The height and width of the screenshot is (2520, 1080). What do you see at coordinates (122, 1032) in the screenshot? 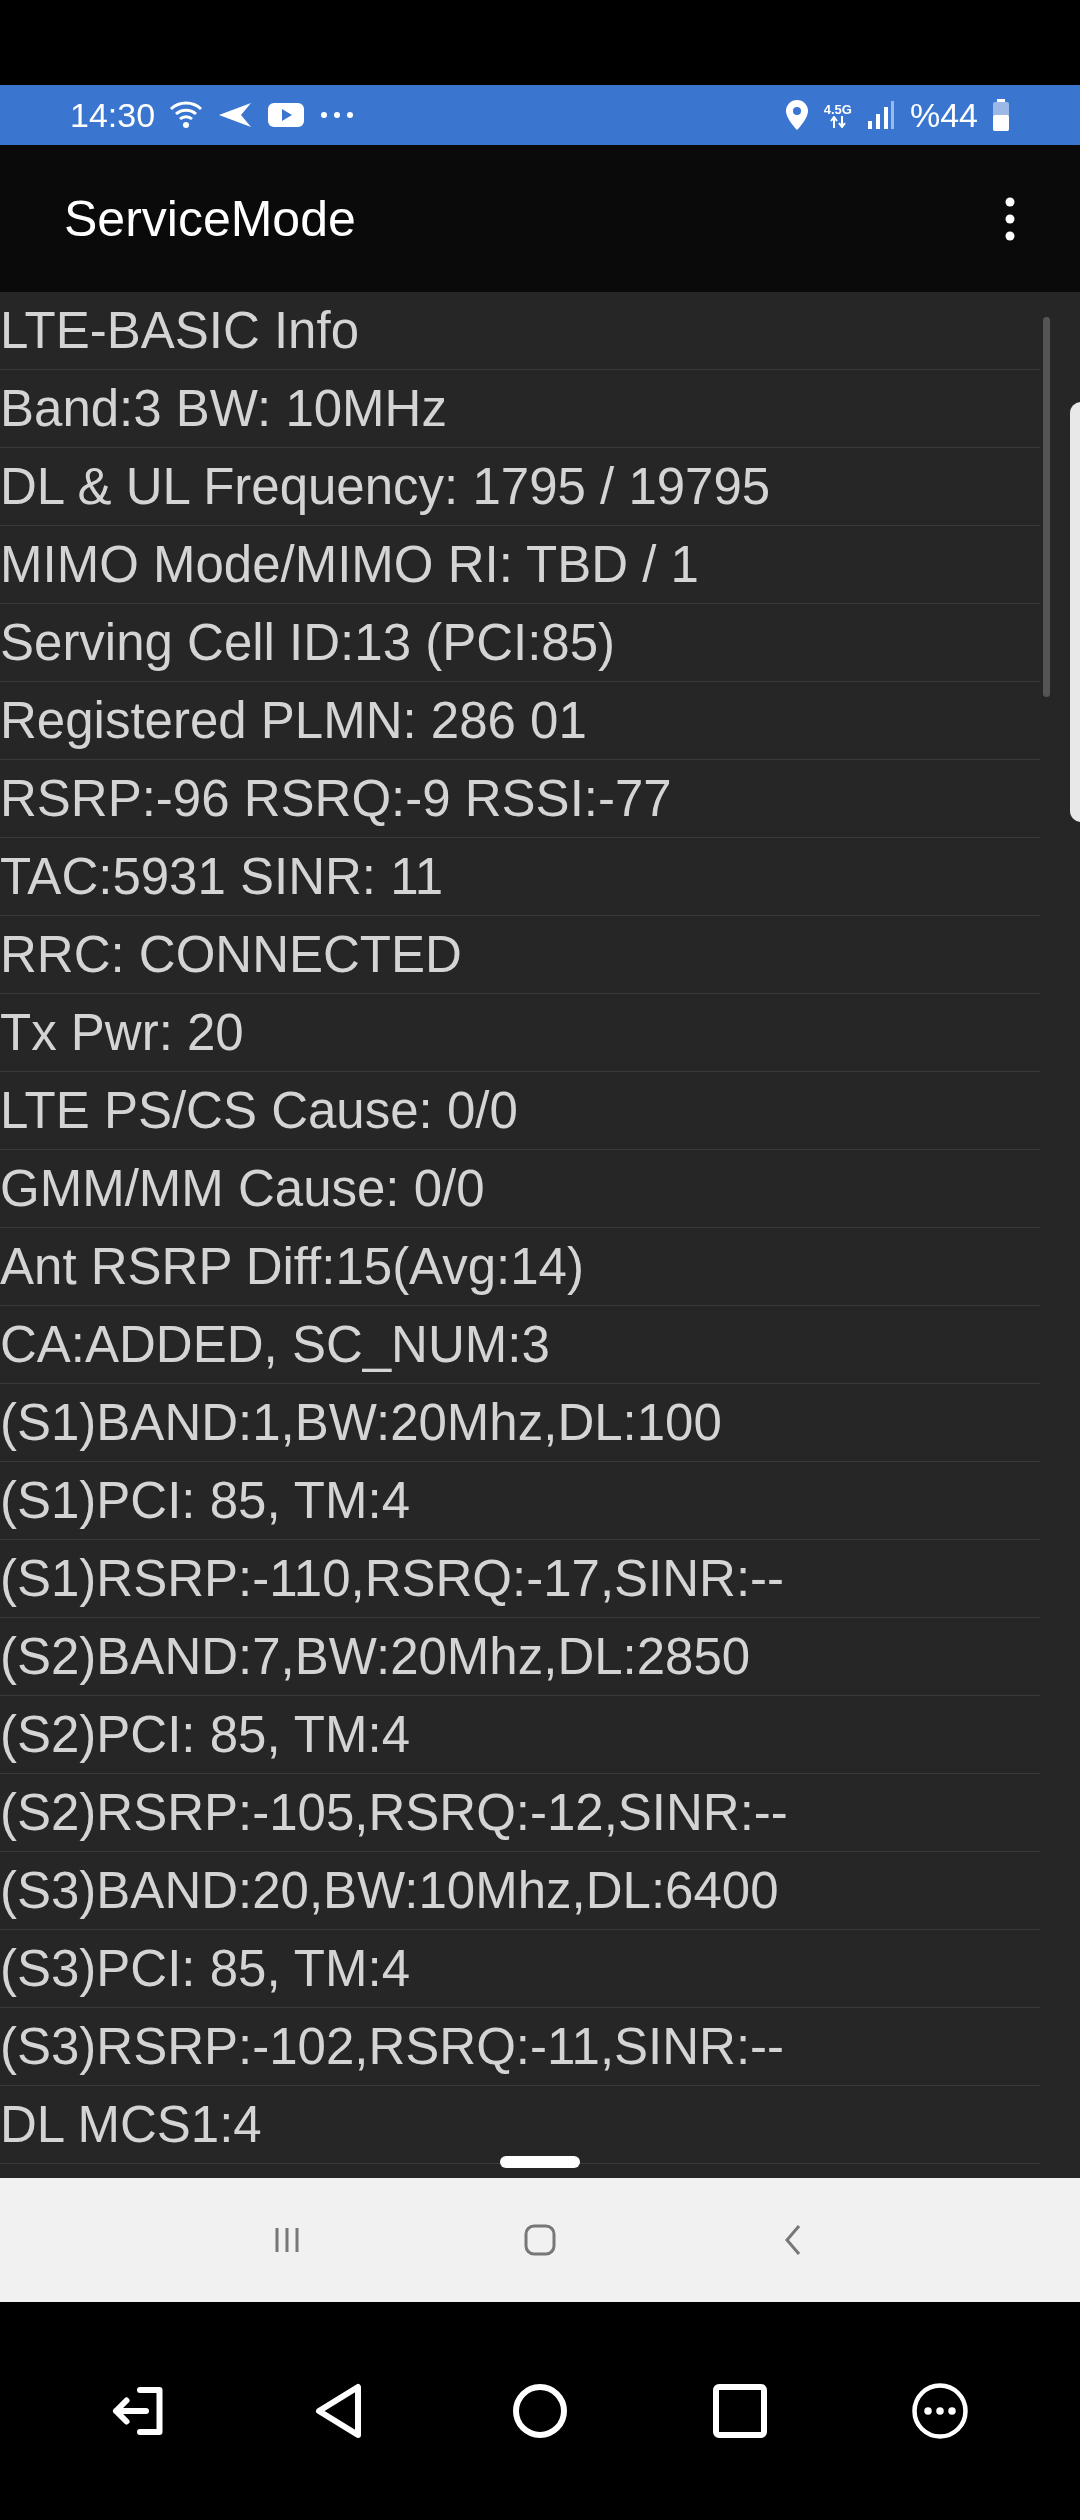
I see `info-line: Tx Pwr: 20` at bounding box center [122, 1032].